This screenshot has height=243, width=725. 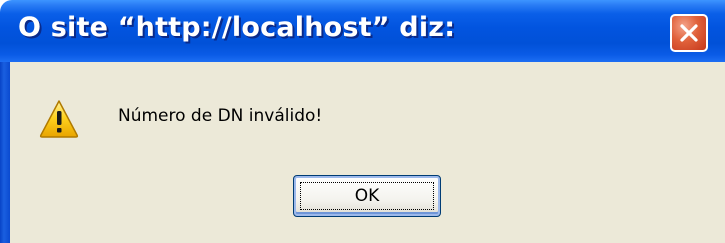 What do you see at coordinates (5, 152) in the screenshot?
I see `window-frame-left` at bounding box center [5, 152].